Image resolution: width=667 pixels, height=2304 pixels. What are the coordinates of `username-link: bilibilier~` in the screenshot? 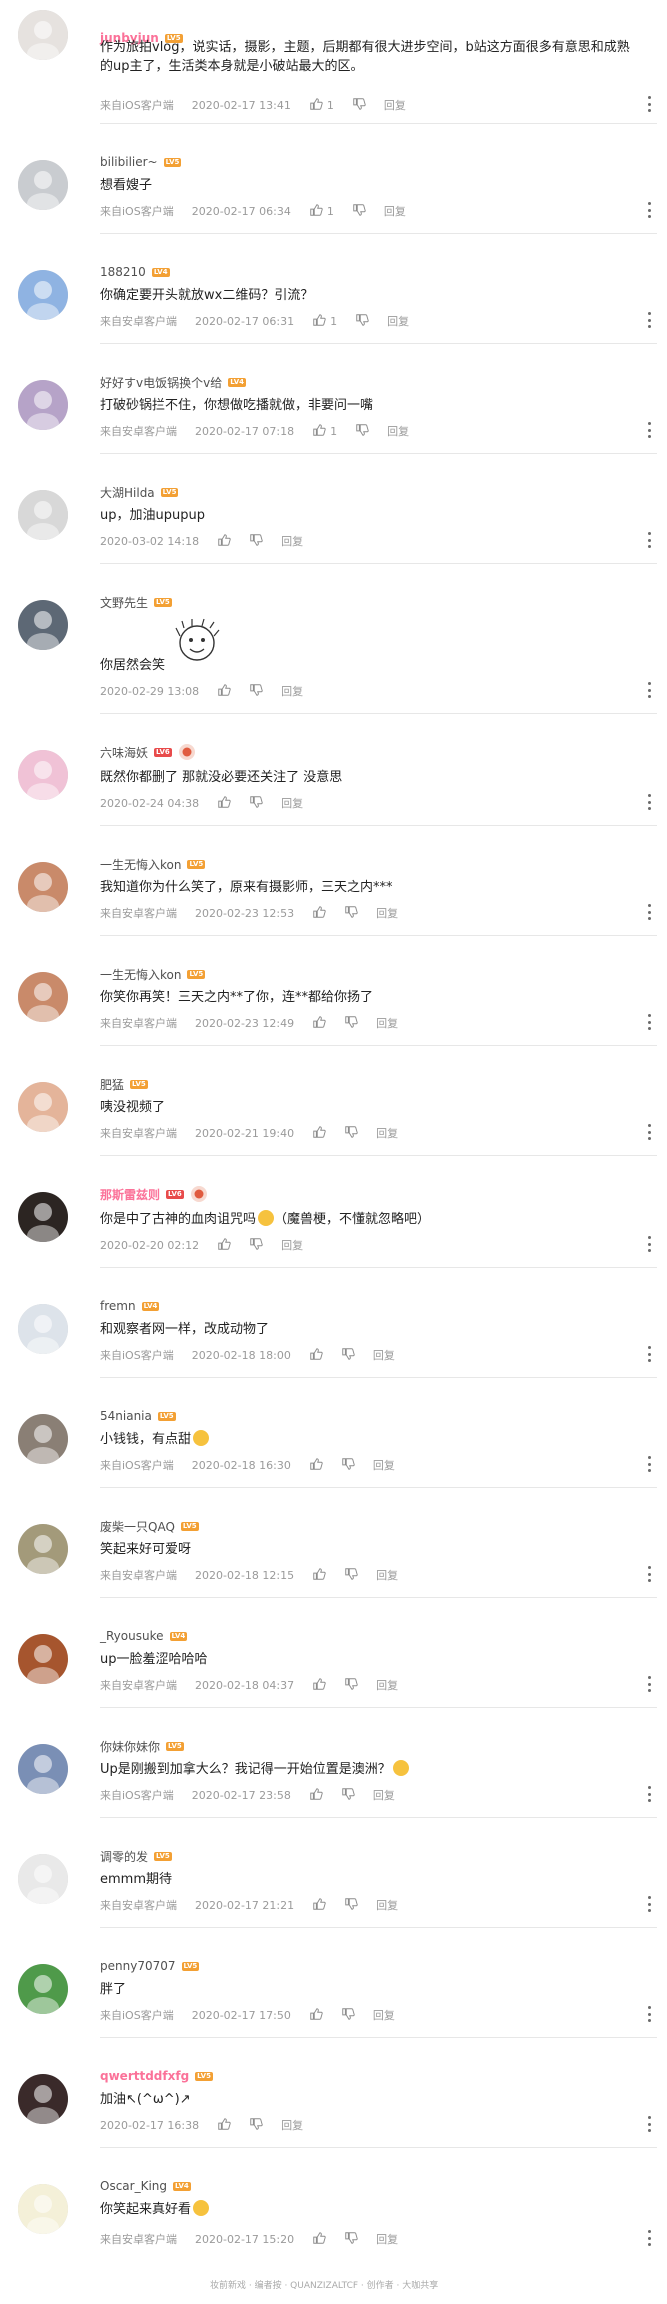 It's located at (129, 162).